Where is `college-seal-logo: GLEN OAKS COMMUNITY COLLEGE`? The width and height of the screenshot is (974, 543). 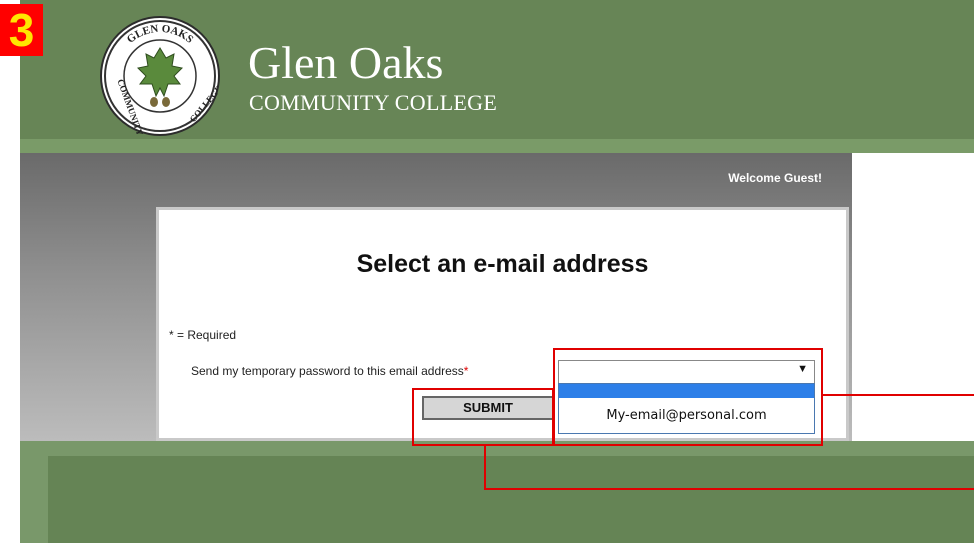
college-seal-logo: GLEN OAKS COMMUNITY COLLEGE is located at coordinates (160, 76).